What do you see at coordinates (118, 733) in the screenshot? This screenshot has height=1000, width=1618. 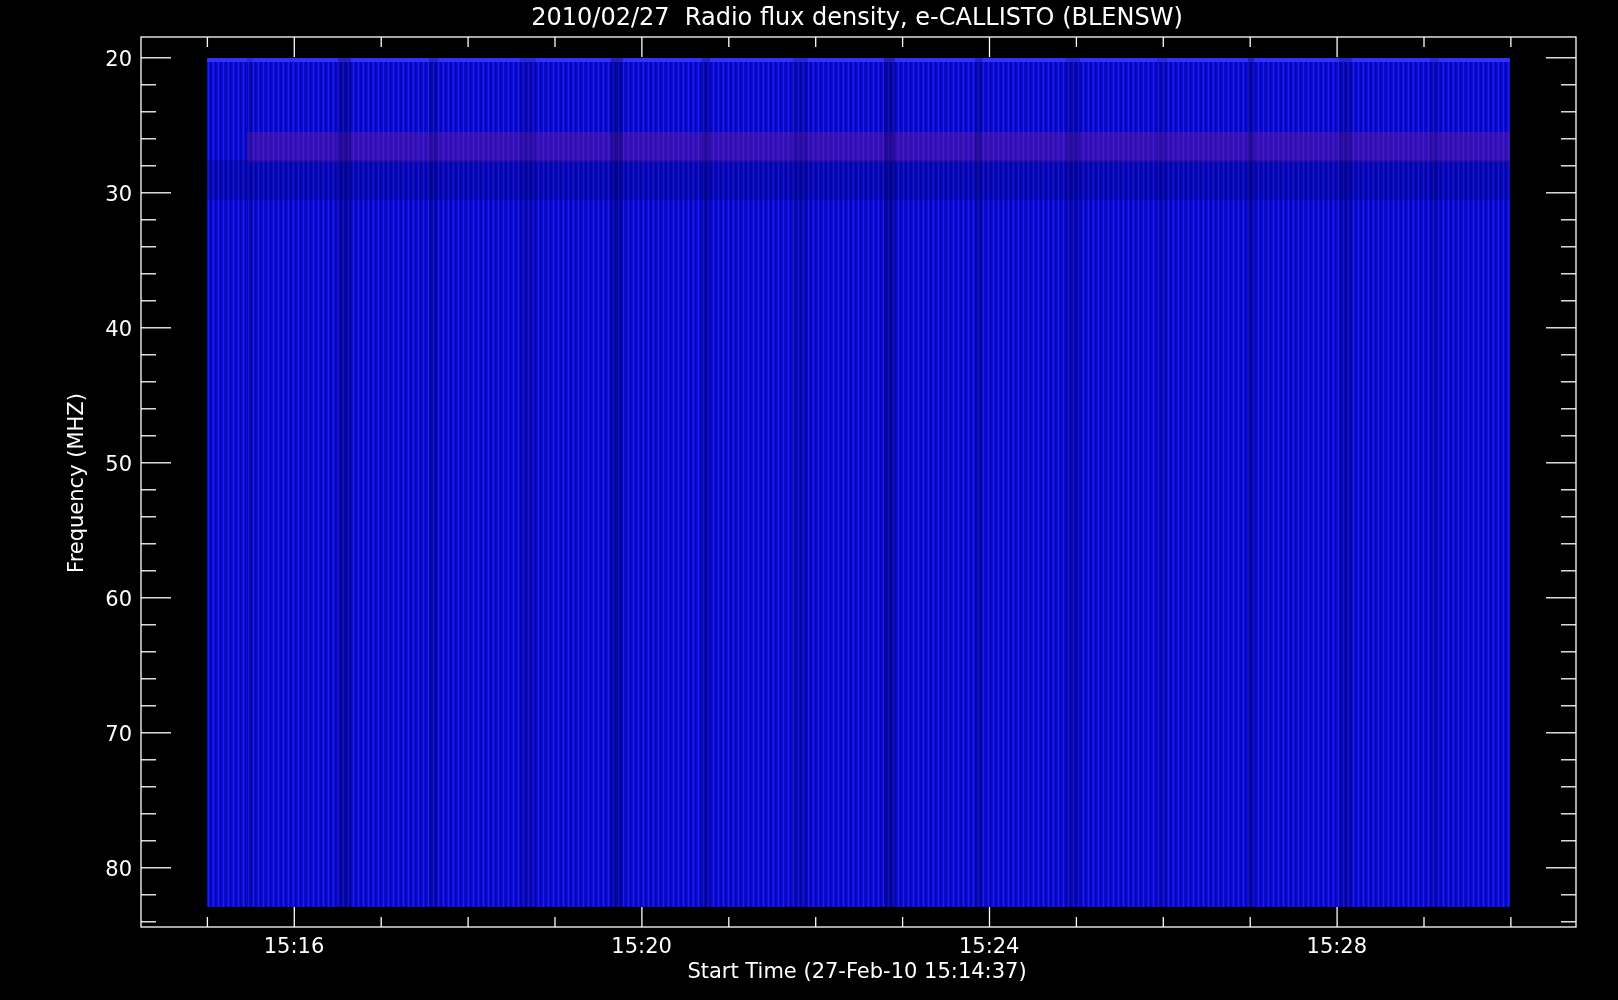 I see `y-tick-label: 70` at bounding box center [118, 733].